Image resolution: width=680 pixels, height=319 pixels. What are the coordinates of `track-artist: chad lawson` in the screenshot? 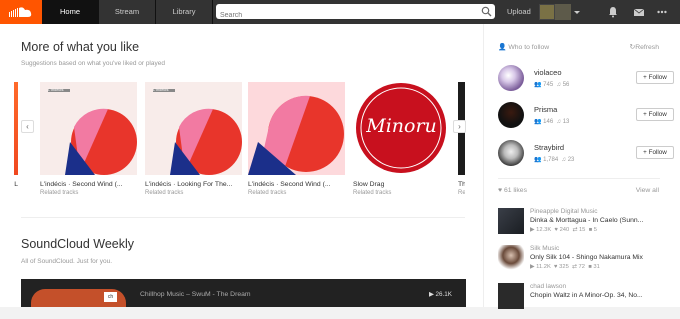 It's located at (548, 286).